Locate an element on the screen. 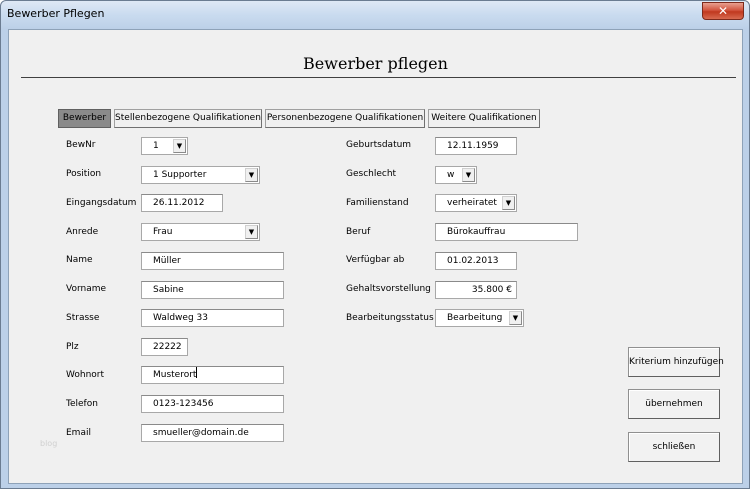  form-heading: Bewerber pflegen is located at coordinates (375, 63).